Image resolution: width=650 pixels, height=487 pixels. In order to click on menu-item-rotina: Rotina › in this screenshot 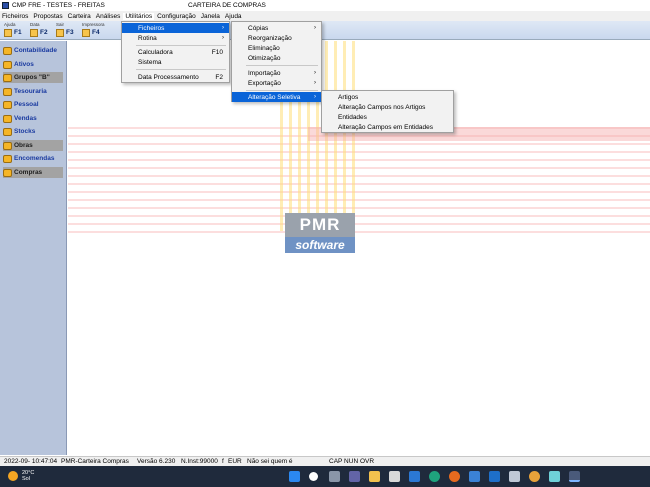, I will do `click(175, 38)`.